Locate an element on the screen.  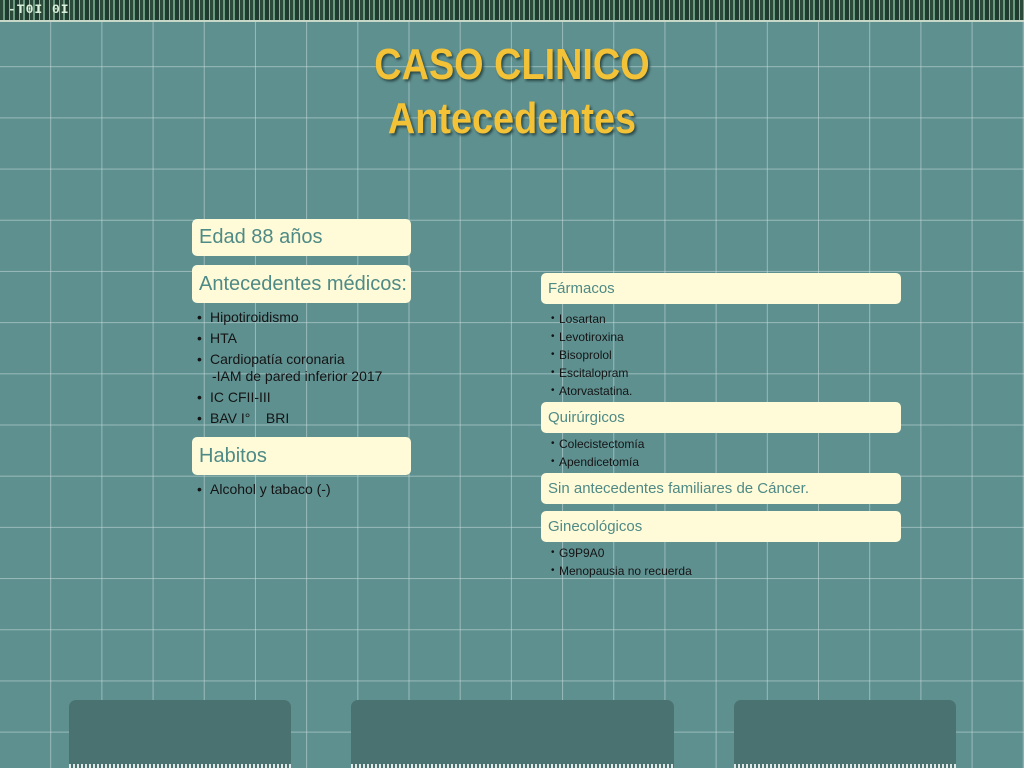
list-item: Alcohol y tabaco (-) is located at coordinates (307, 489).